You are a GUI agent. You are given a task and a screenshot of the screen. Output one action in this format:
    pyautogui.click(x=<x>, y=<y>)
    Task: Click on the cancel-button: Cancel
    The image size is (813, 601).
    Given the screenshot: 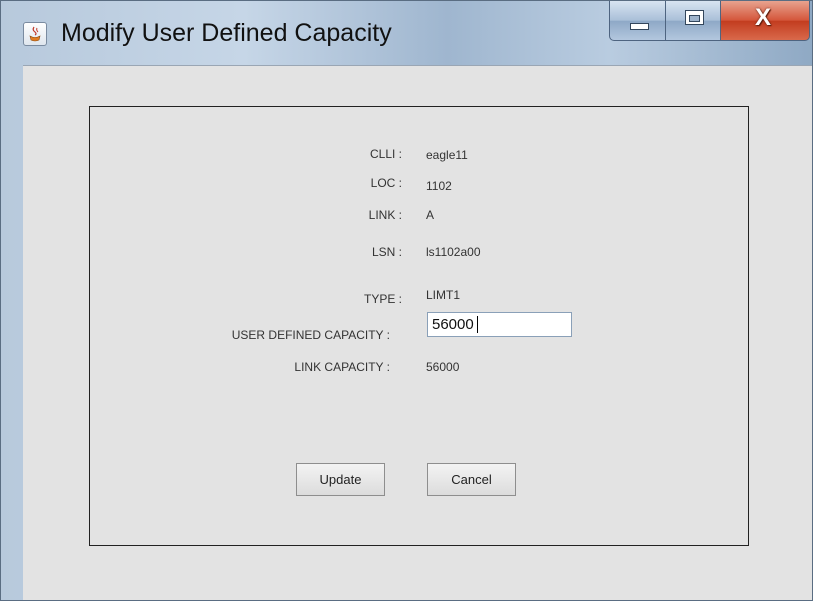 What is the action you would take?
    pyautogui.click(x=471, y=479)
    